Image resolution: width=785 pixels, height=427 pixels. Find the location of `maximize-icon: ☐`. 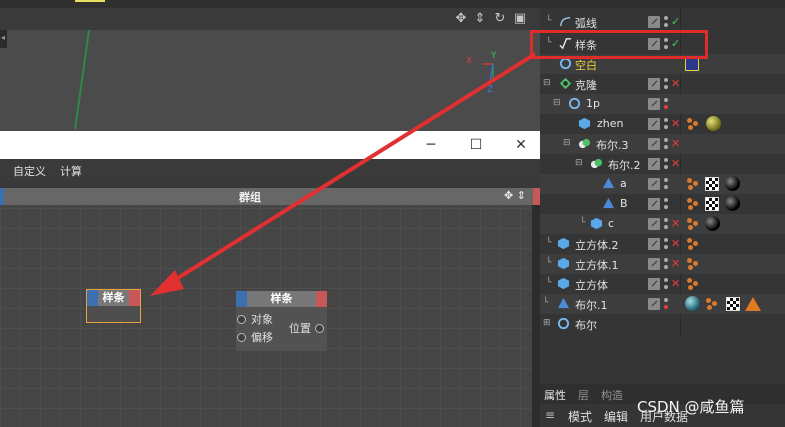

maximize-icon: ☐ is located at coordinates (476, 145).